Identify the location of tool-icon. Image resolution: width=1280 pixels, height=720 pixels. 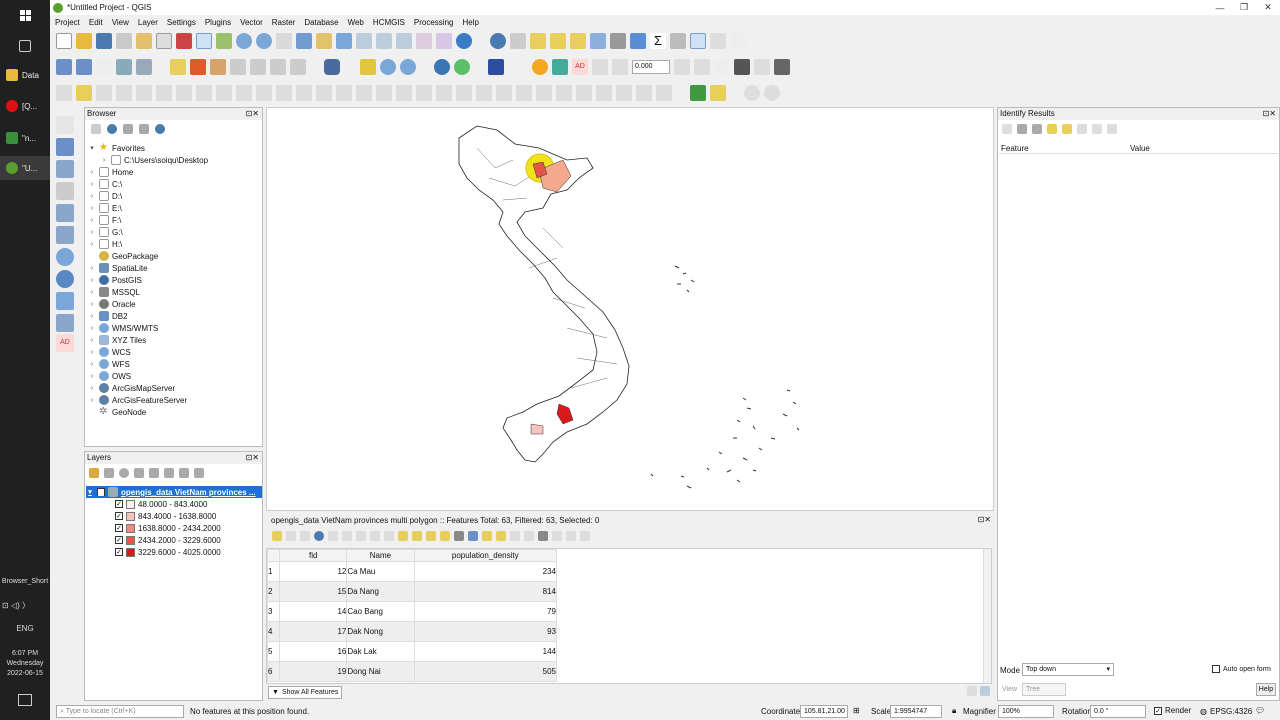
(600, 67).